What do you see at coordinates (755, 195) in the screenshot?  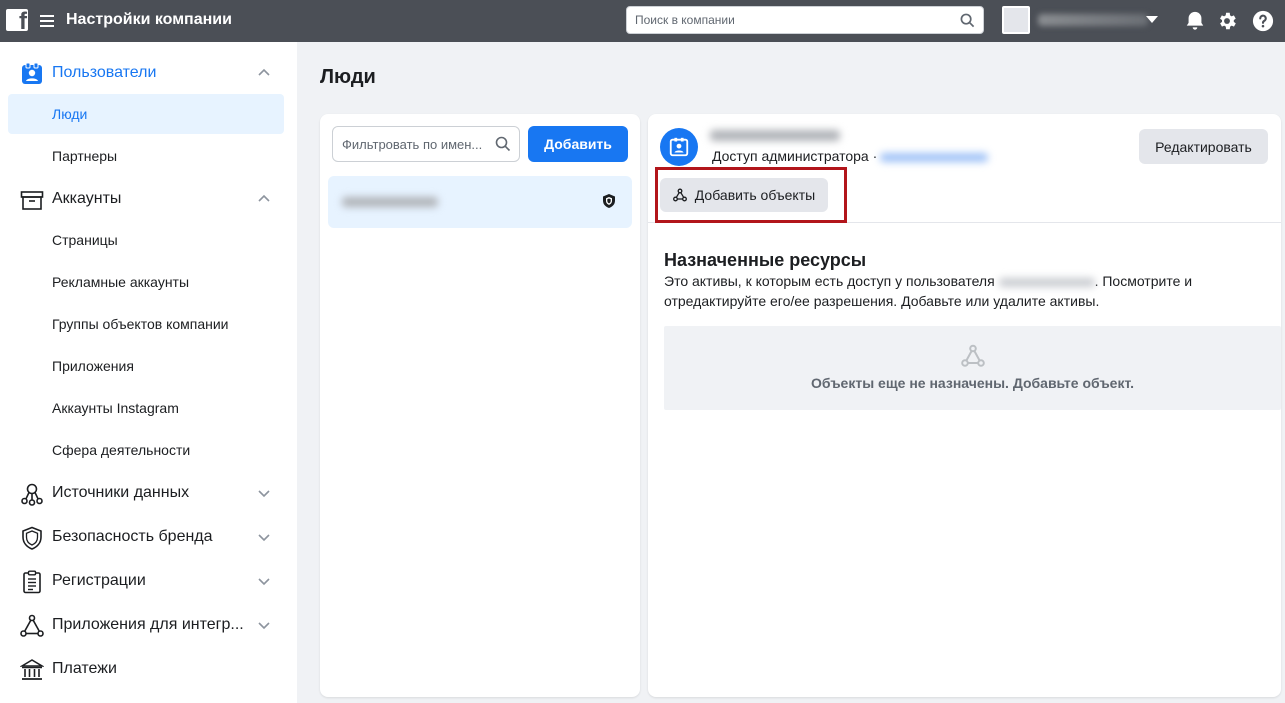 I see `add-assets-label: Добавить объекты` at bounding box center [755, 195].